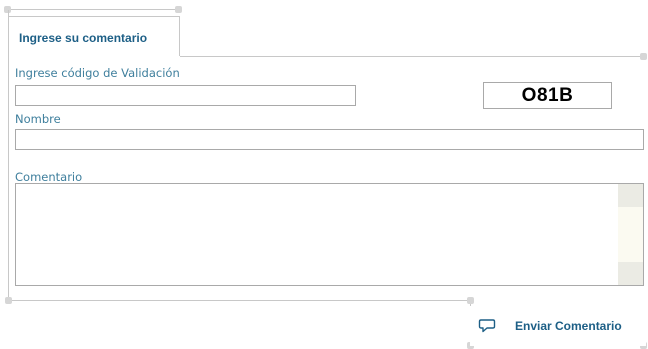  What do you see at coordinates (239, 300) in the screenshot?
I see `frame-bottom-line` at bounding box center [239, 300].